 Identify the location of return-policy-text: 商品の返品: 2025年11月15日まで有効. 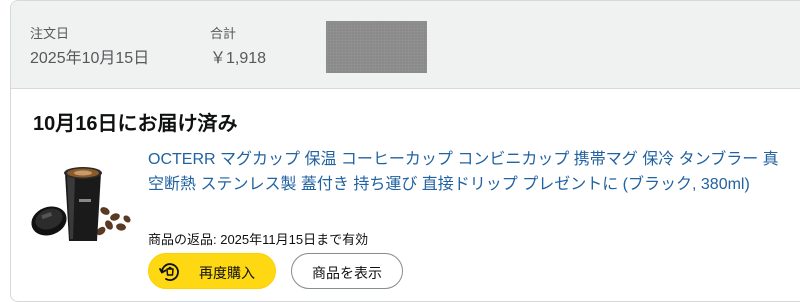
(258, 239).